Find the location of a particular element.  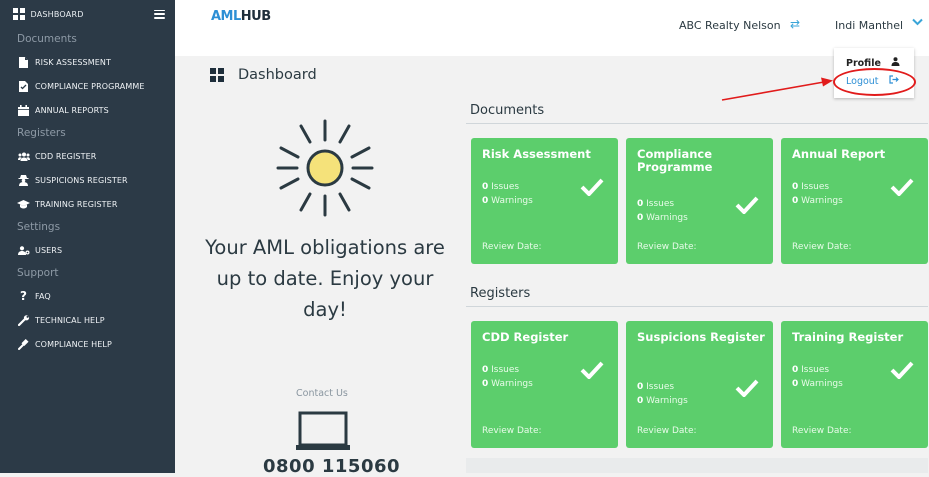

sidebar-dashboard-item: DASHBOARD is located at coordinates (87, 14).